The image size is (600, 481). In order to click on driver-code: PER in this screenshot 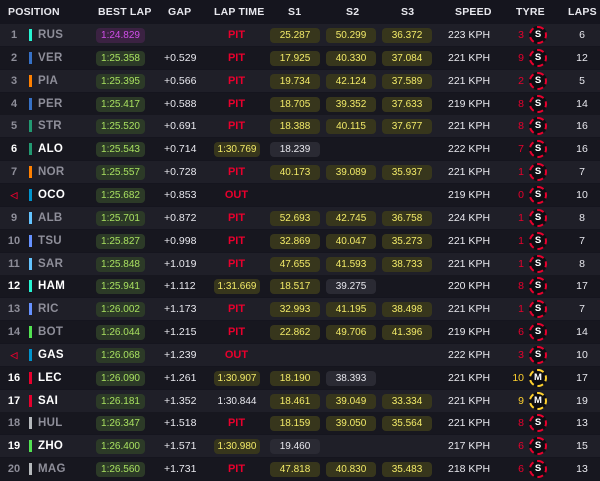, I will do `click(50, 104)`.